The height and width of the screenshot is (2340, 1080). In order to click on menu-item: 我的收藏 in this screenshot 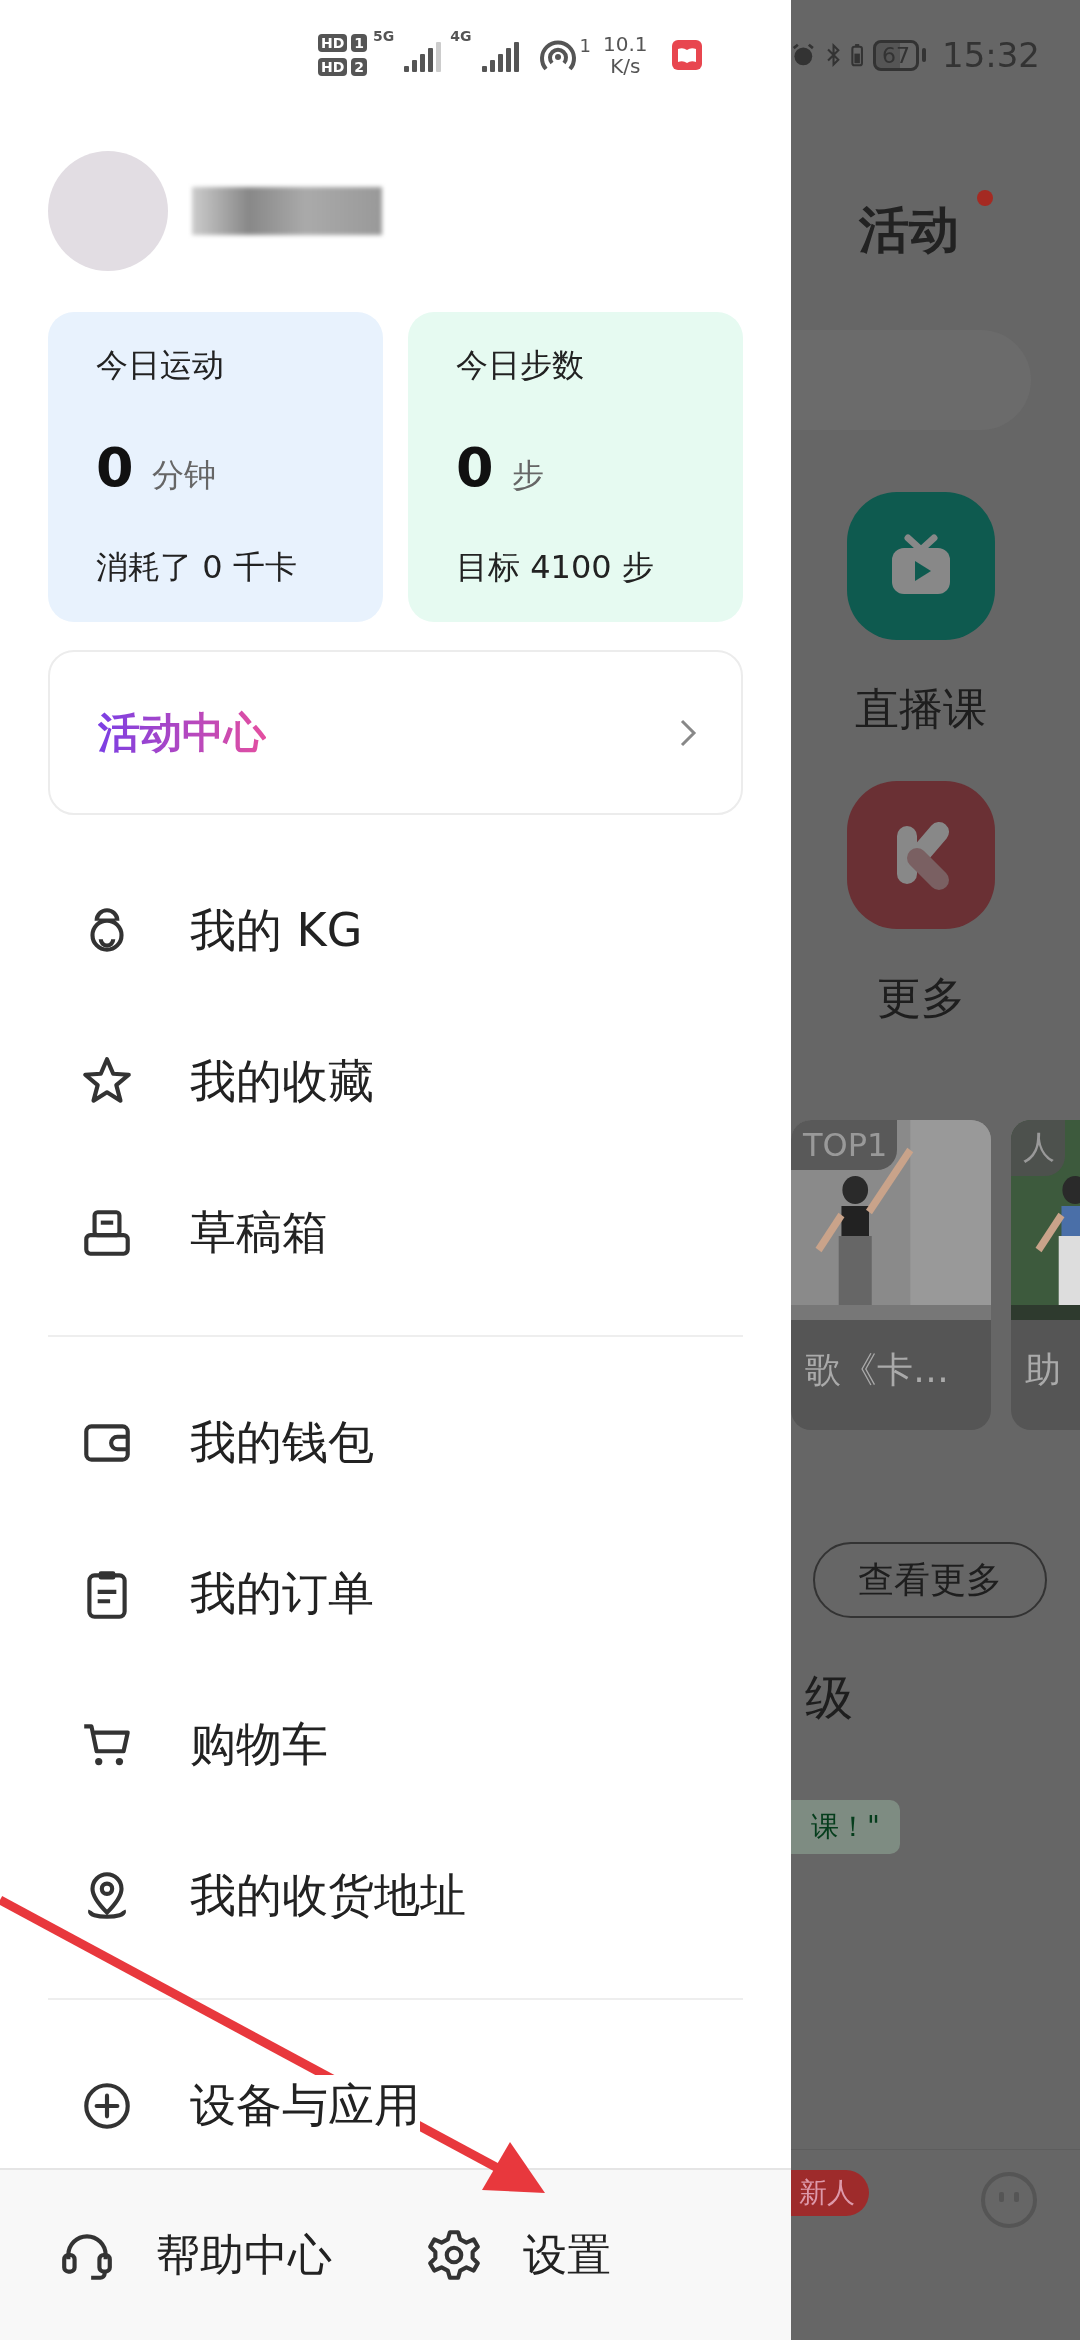, I will do `click(395, 1081)`.